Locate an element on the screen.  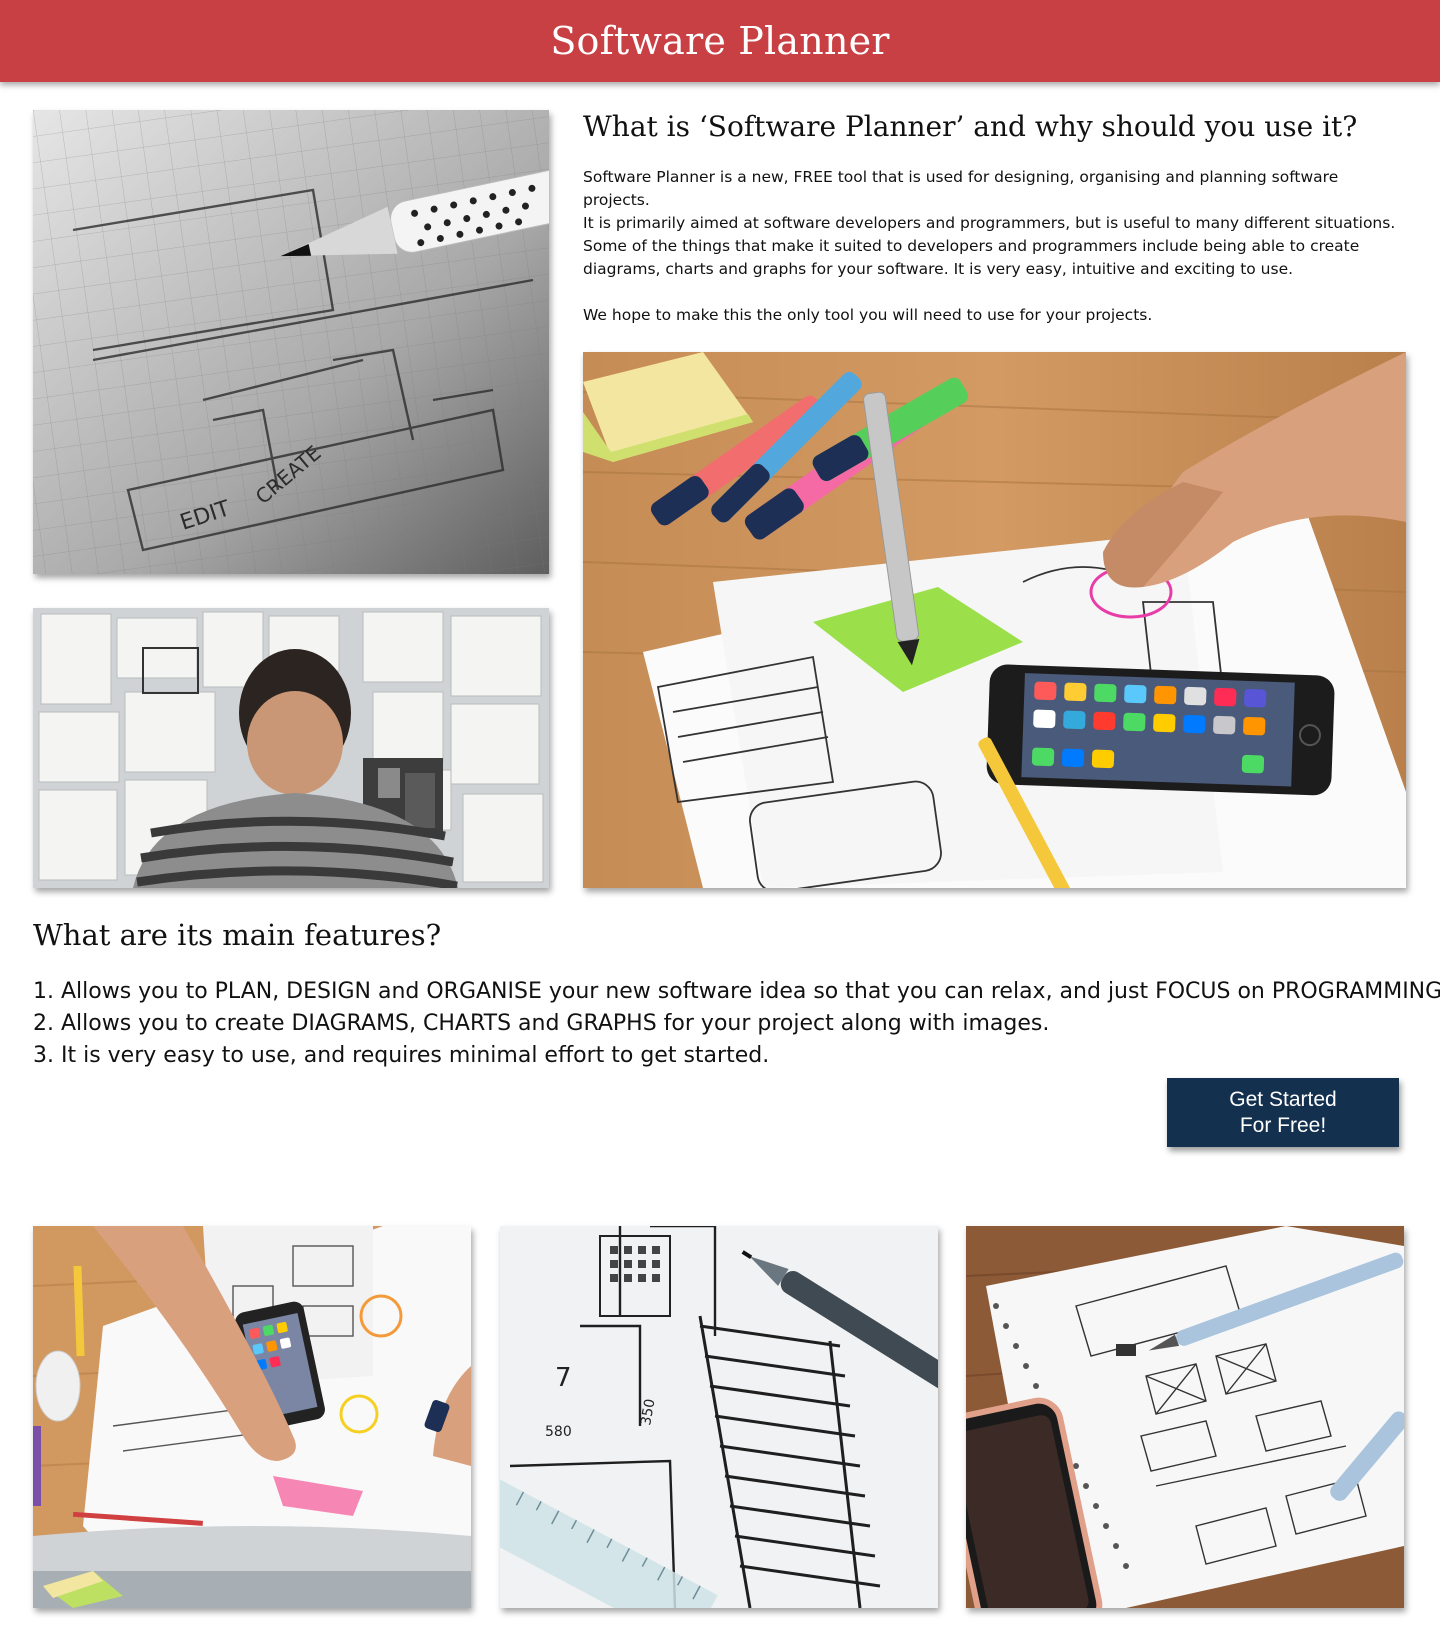
notebook-wireframe-image is located at coordinates (1185, 1417).